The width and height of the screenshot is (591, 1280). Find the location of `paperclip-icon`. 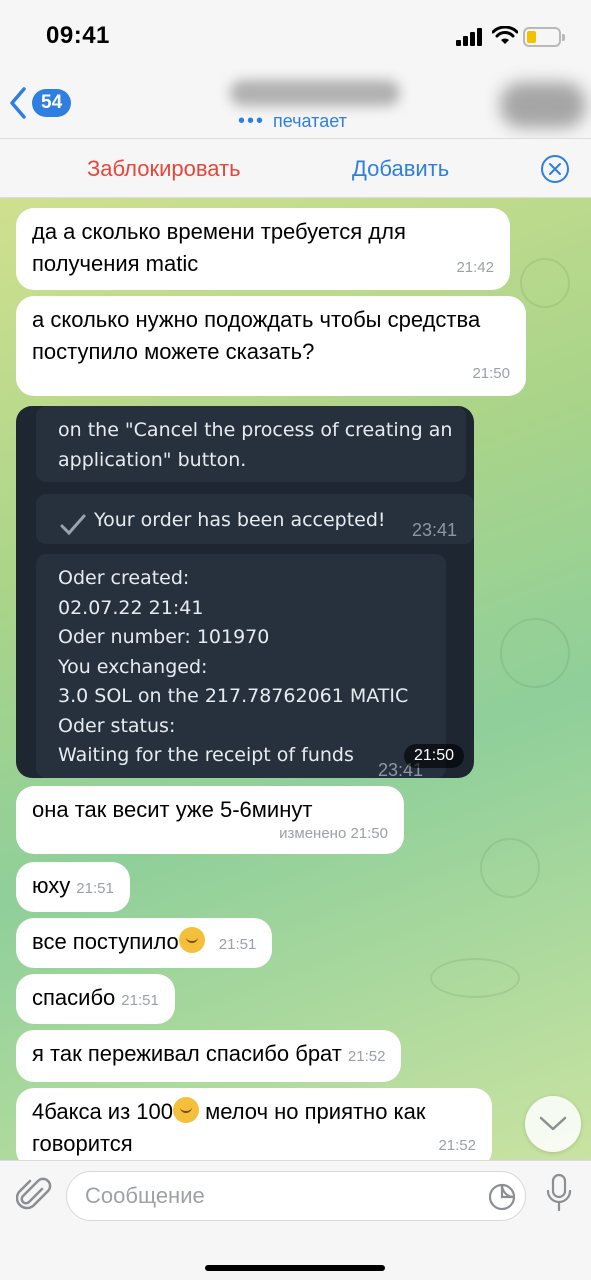

paperclip-icon is located at coordinates (34, 1195).